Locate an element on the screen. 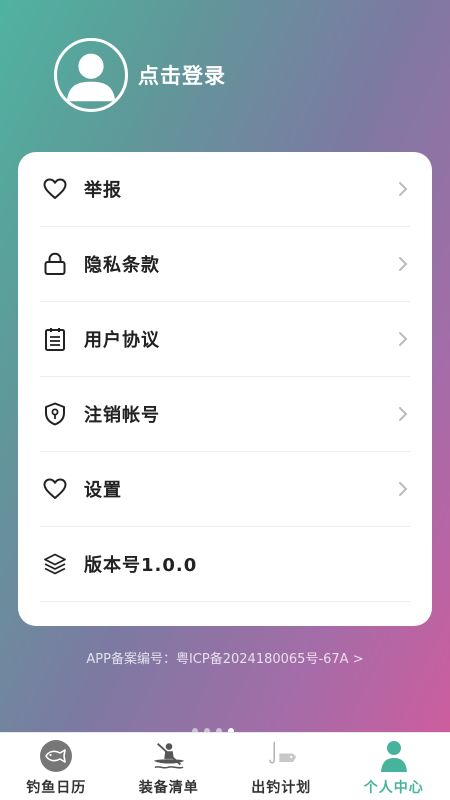 The image size is (450, 800). bottom-tab-bar: 钓鱼日历 装备清单 出钓计划 个人中心 is located at coordinates (225, 766).